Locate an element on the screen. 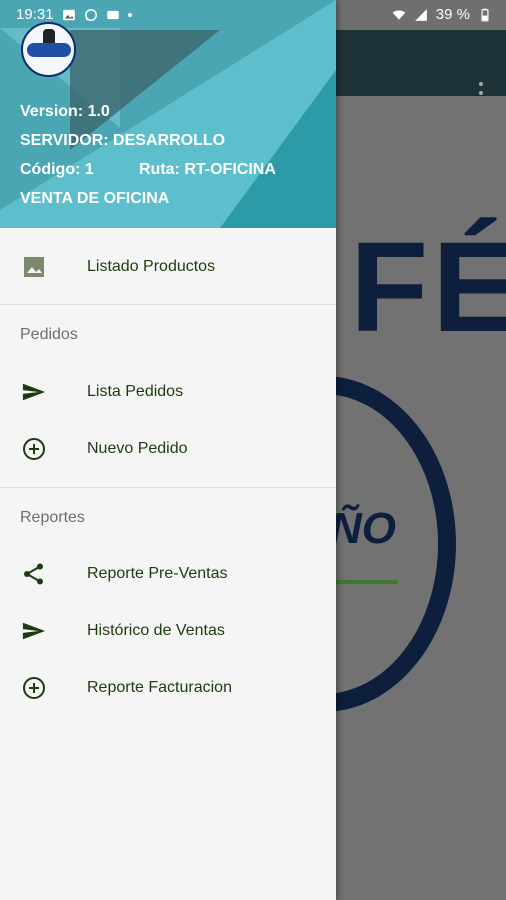 This screenshot has height=900, width=506. code-label: Código: 1 is located at coordinates (57, 169).